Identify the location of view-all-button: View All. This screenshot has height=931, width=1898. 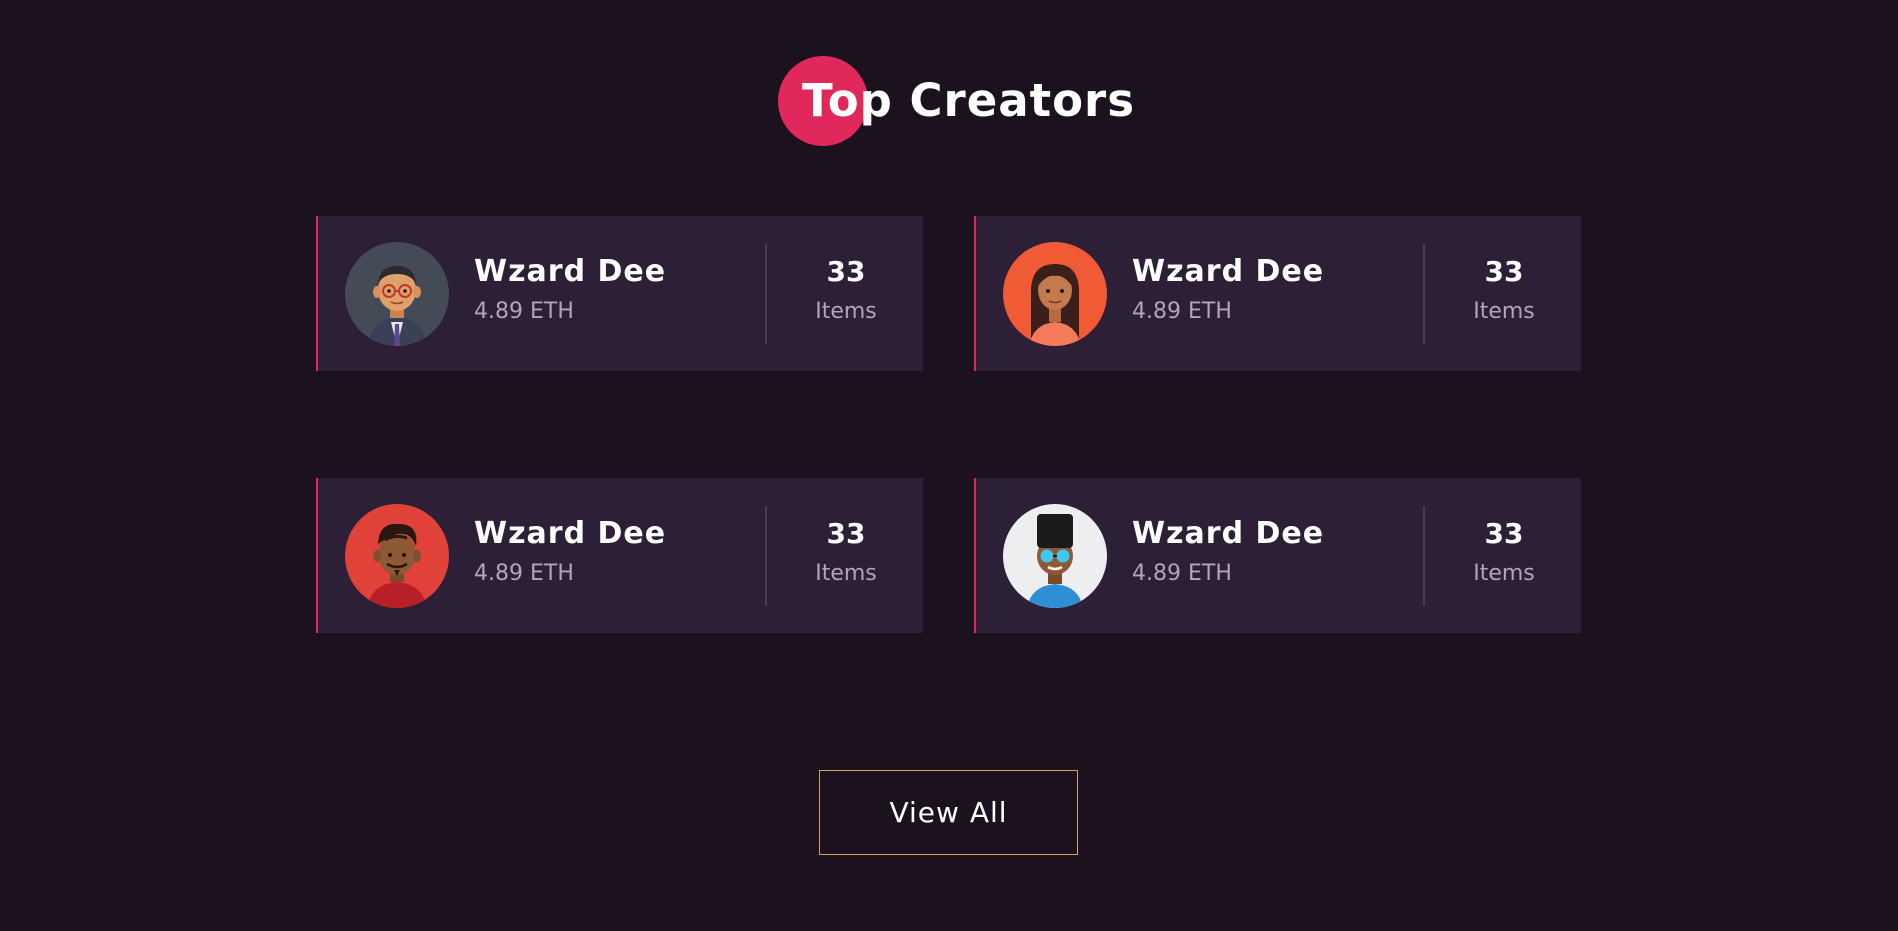
(948, 812).